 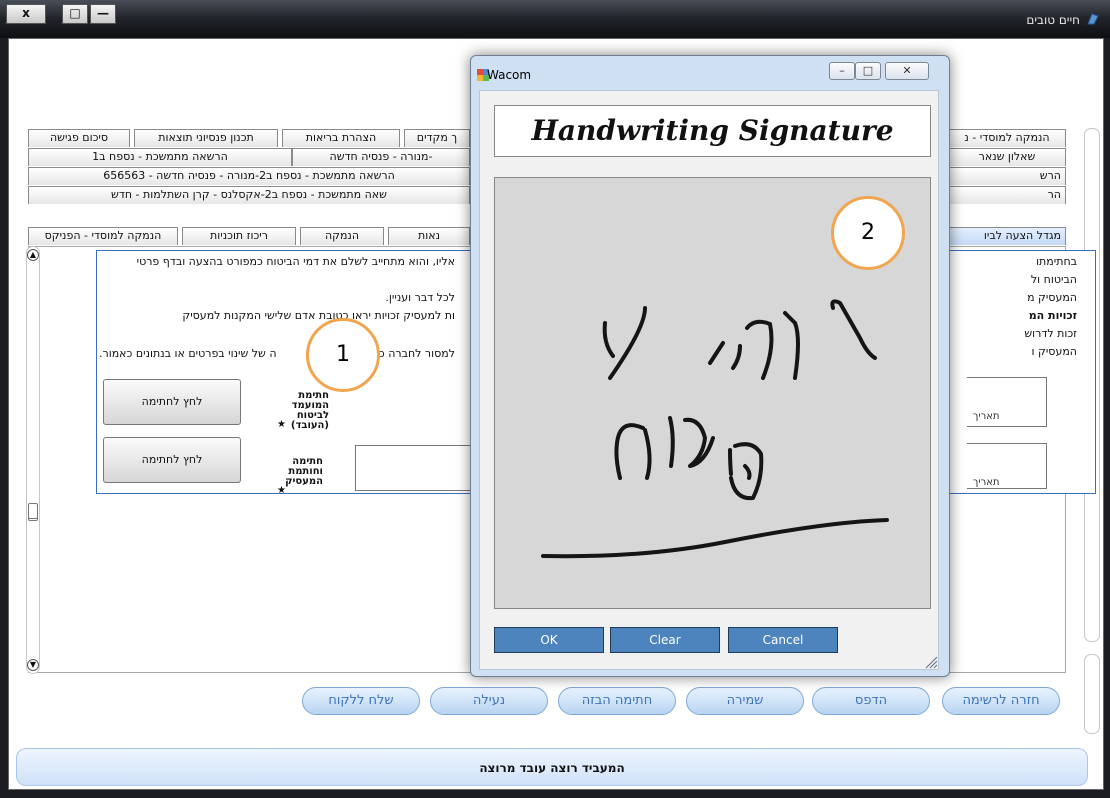 What do you see at coordinates (172, 402) in the screenshot?
I see `insured-sign-button: לחץ לחתימה` at bounding box center [172, 402].